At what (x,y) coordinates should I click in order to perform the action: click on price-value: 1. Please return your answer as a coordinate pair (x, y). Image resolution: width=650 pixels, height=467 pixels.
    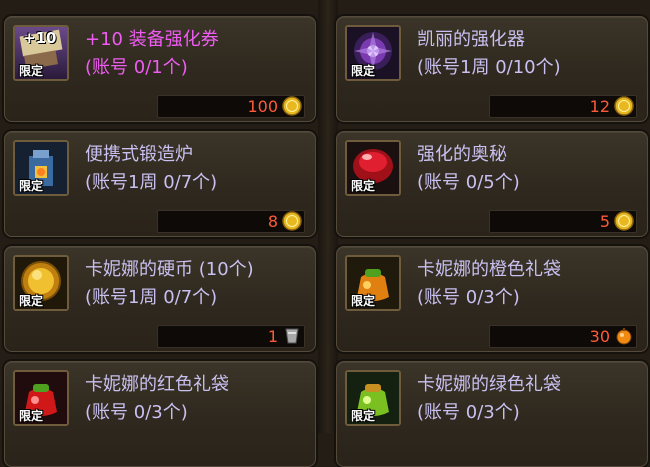
    Looking at the image, I should click on (272, 336).